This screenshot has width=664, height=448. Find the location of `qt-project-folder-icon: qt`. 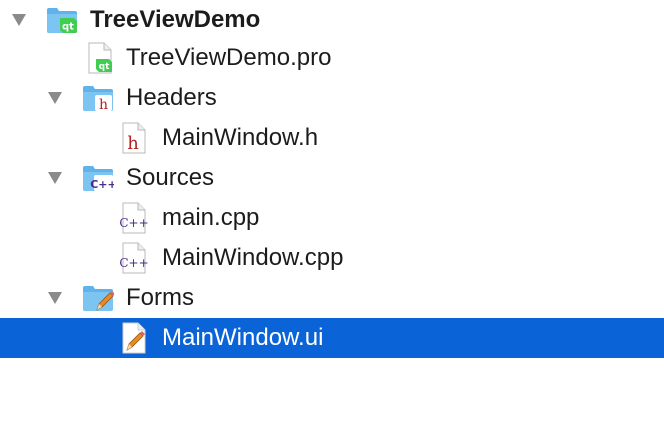

qt-project-folder-icon: qt is located at coordinates (62, 20).